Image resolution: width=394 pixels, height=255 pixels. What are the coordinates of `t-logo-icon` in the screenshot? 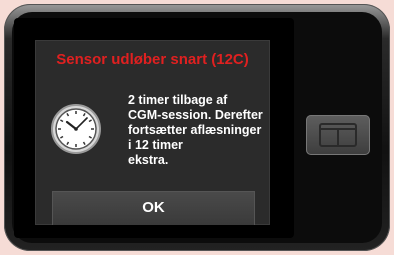 It's located at (338, 135).